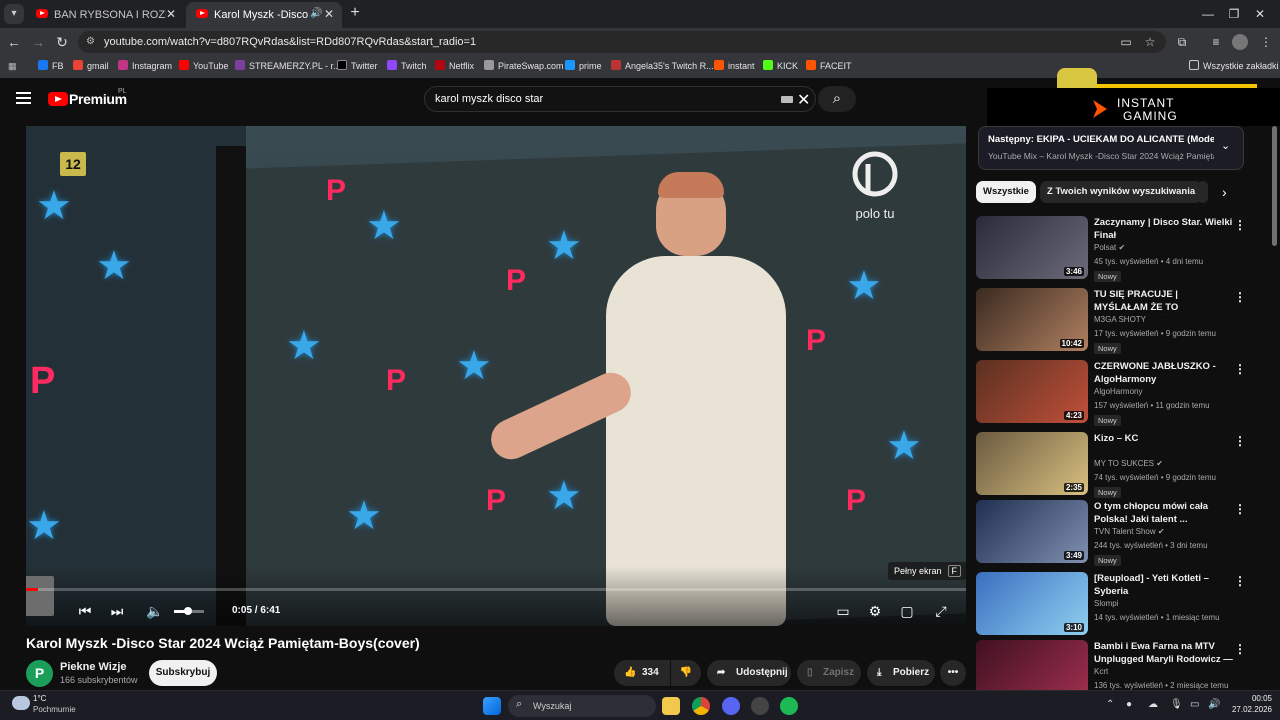 This screenshot has height=720, width=1280. I want to click on clock-date: 27.02.2026, so click(1249, 709).